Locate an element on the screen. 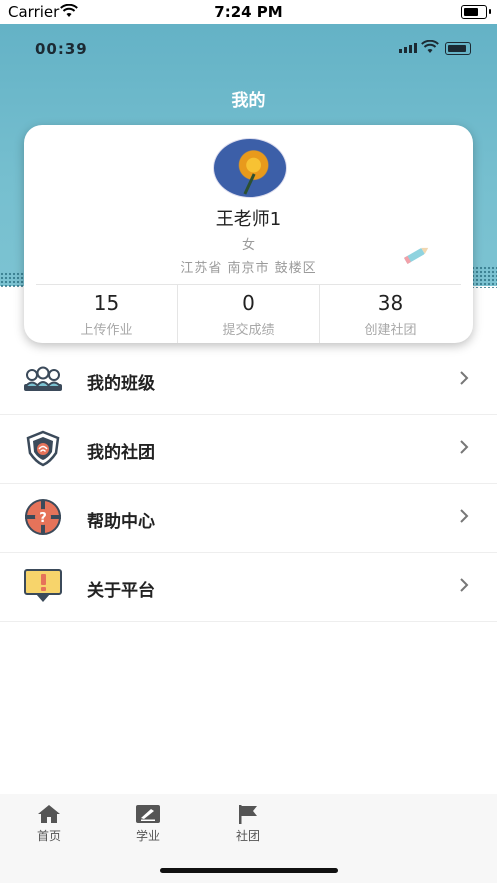 The width and height of the screenshot is (497, 883). menu-label: 我的班级 is located at coordinates (121, 384).